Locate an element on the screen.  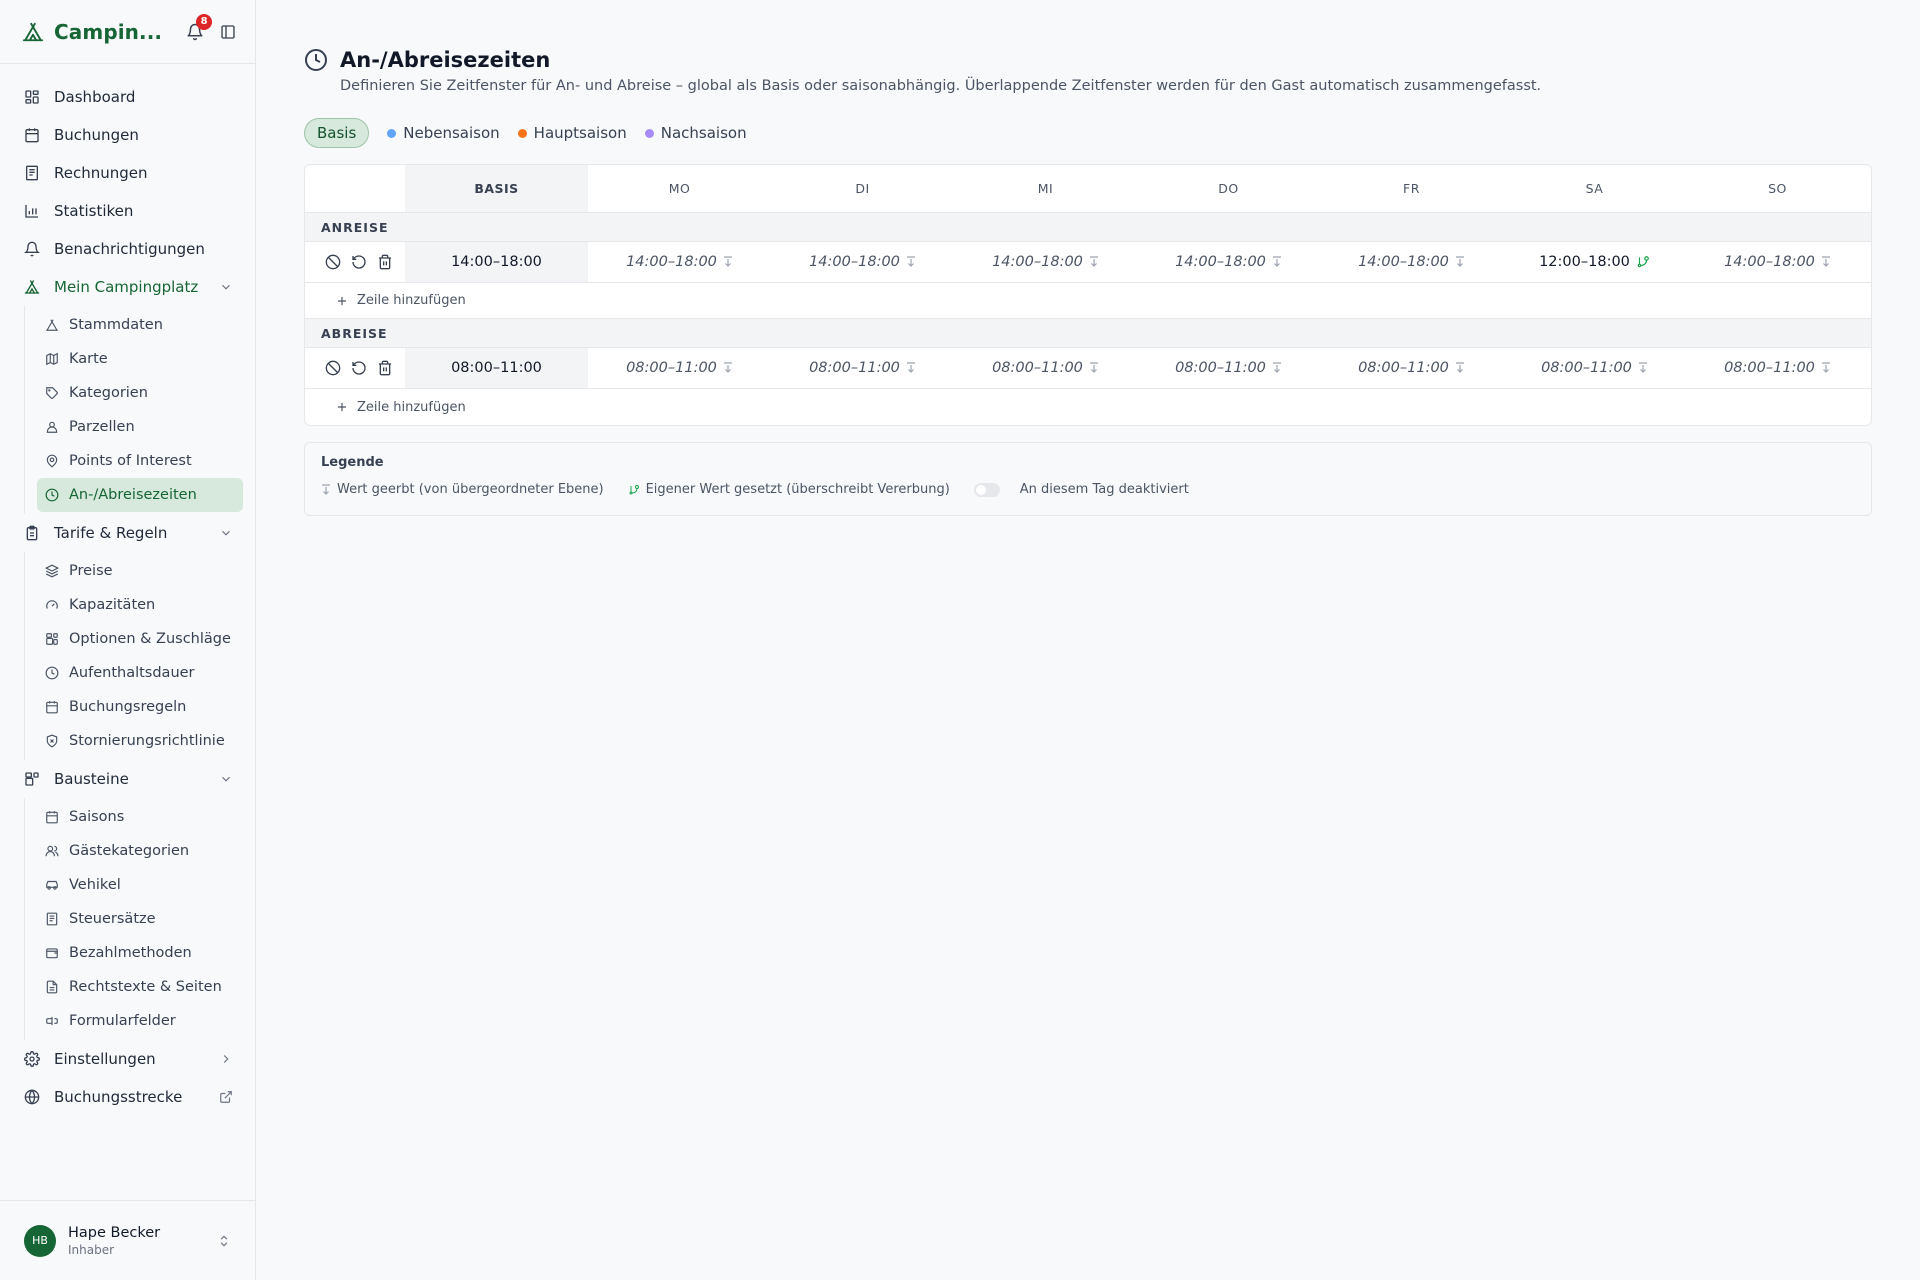
sidebar-item-an-abreisezeiten: An-/Abreisezeiten is located at coordinates (140, 495).